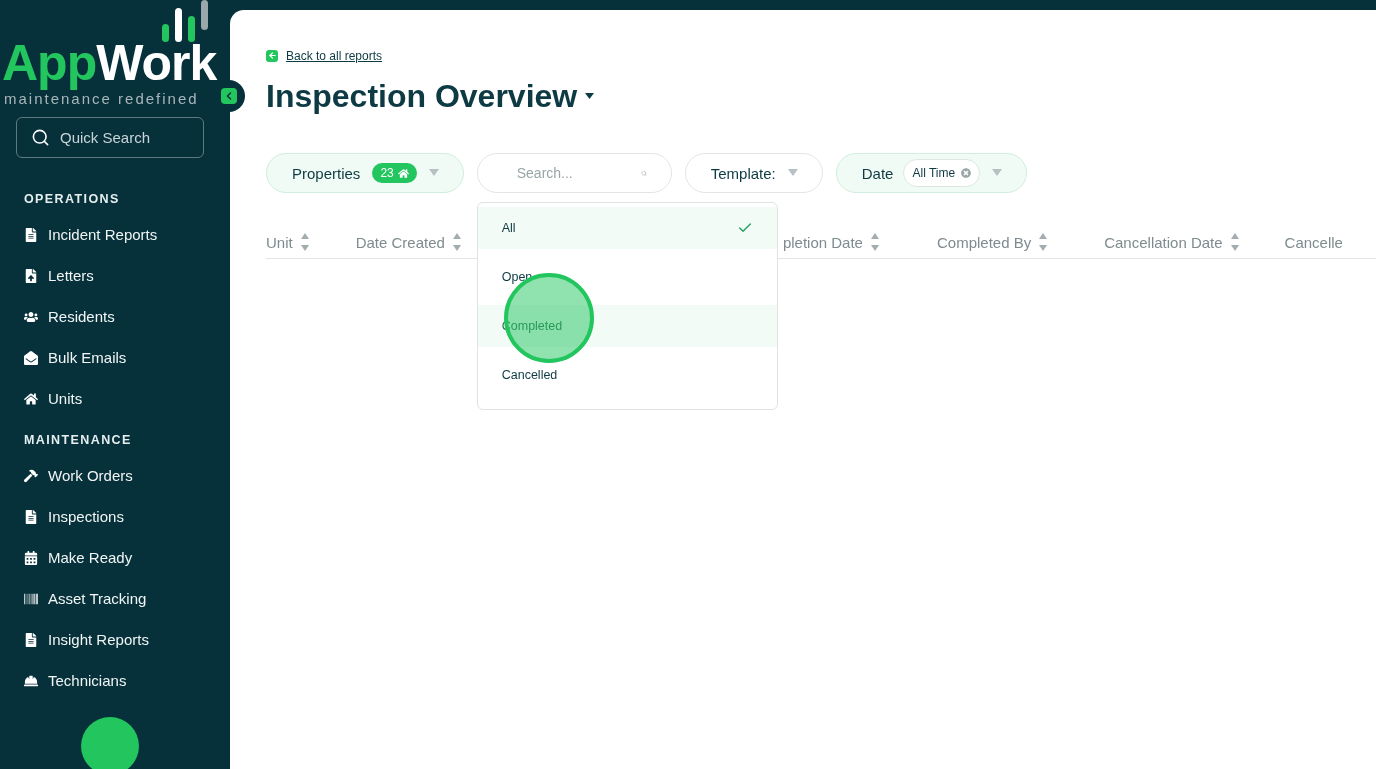 The width and height of the screenshot is (1376, 769). I want to click on sidebar-item: Incident Reports, so click(115, 234).